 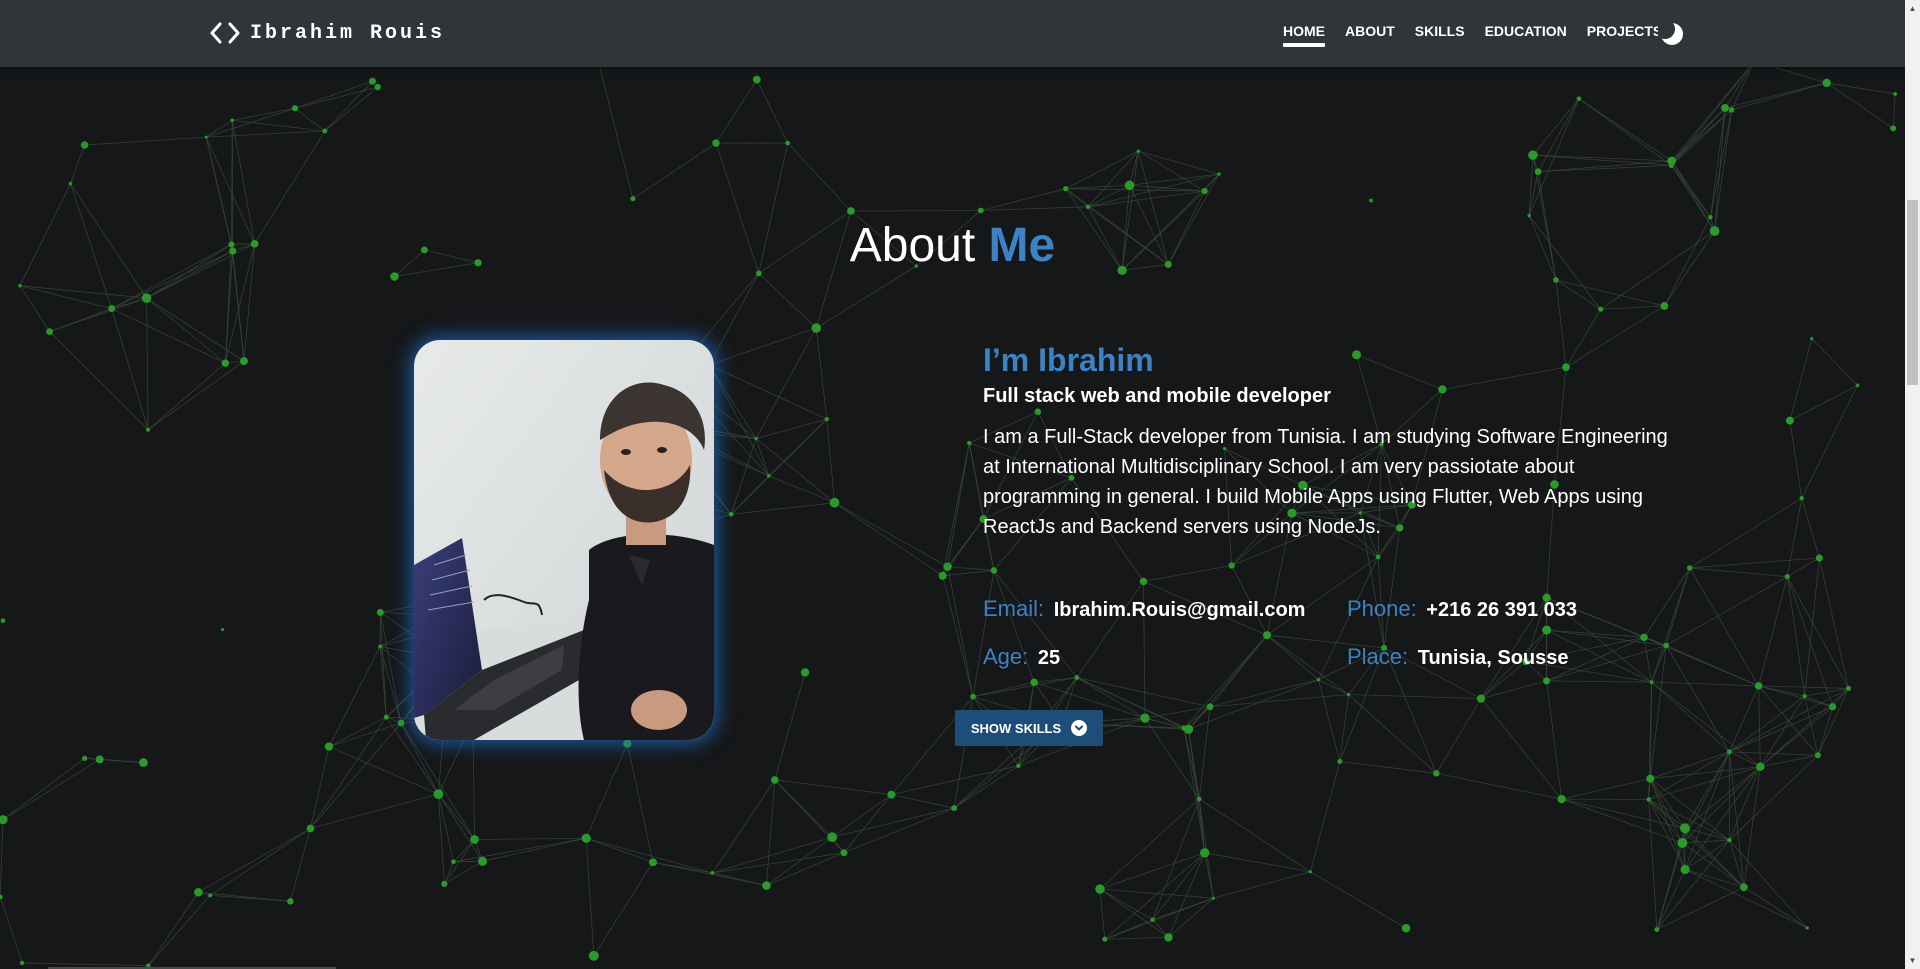 I want to click on chevron-down-circle-icon, so click(x=1079, y=728).